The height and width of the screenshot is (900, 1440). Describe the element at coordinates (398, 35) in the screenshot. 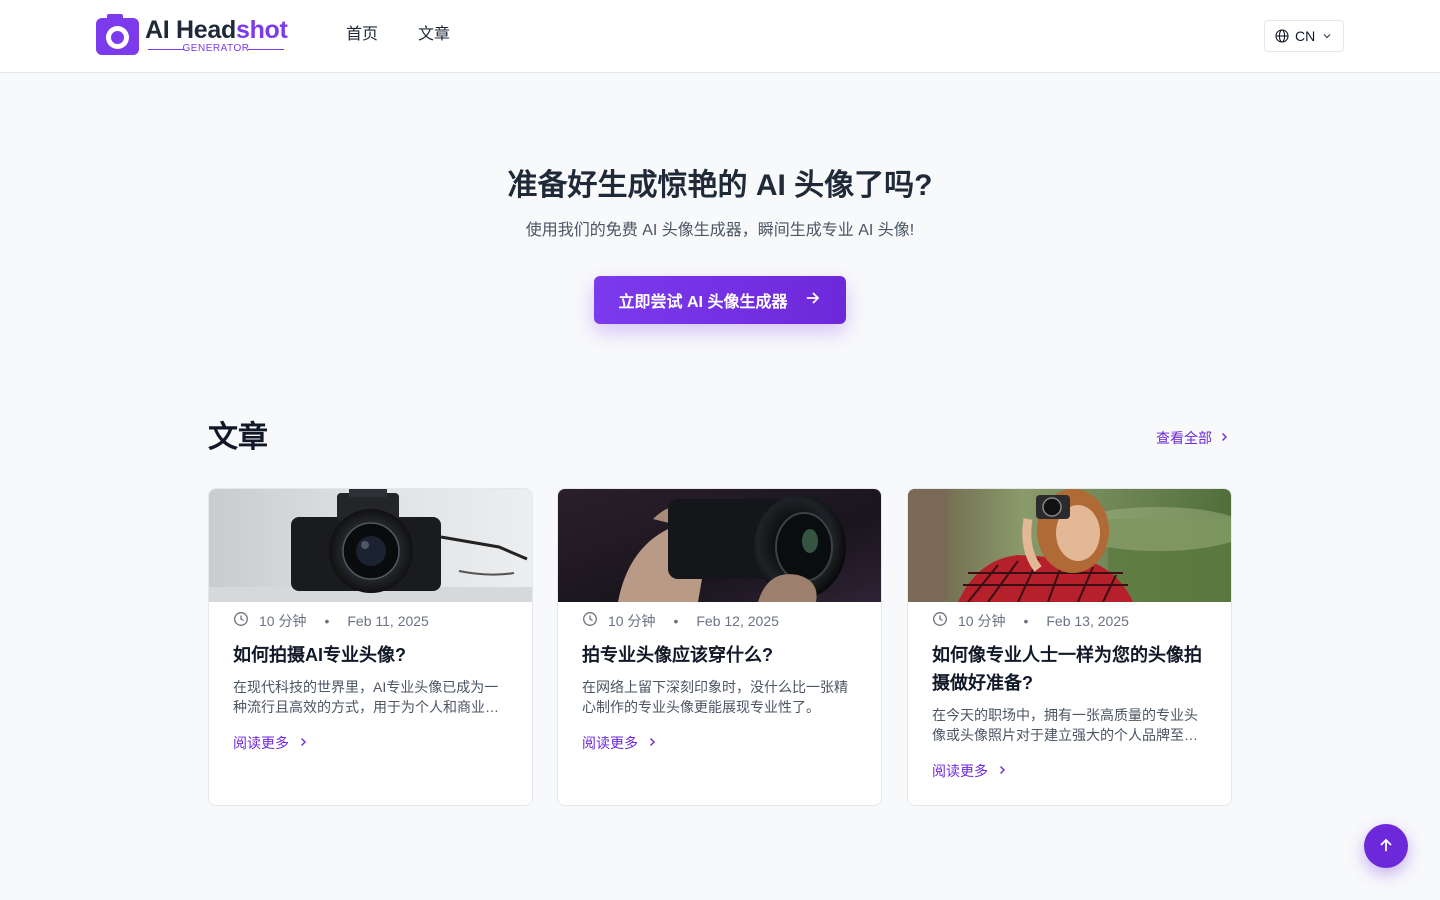

I see `main-nav: 首页 文章` at that location.